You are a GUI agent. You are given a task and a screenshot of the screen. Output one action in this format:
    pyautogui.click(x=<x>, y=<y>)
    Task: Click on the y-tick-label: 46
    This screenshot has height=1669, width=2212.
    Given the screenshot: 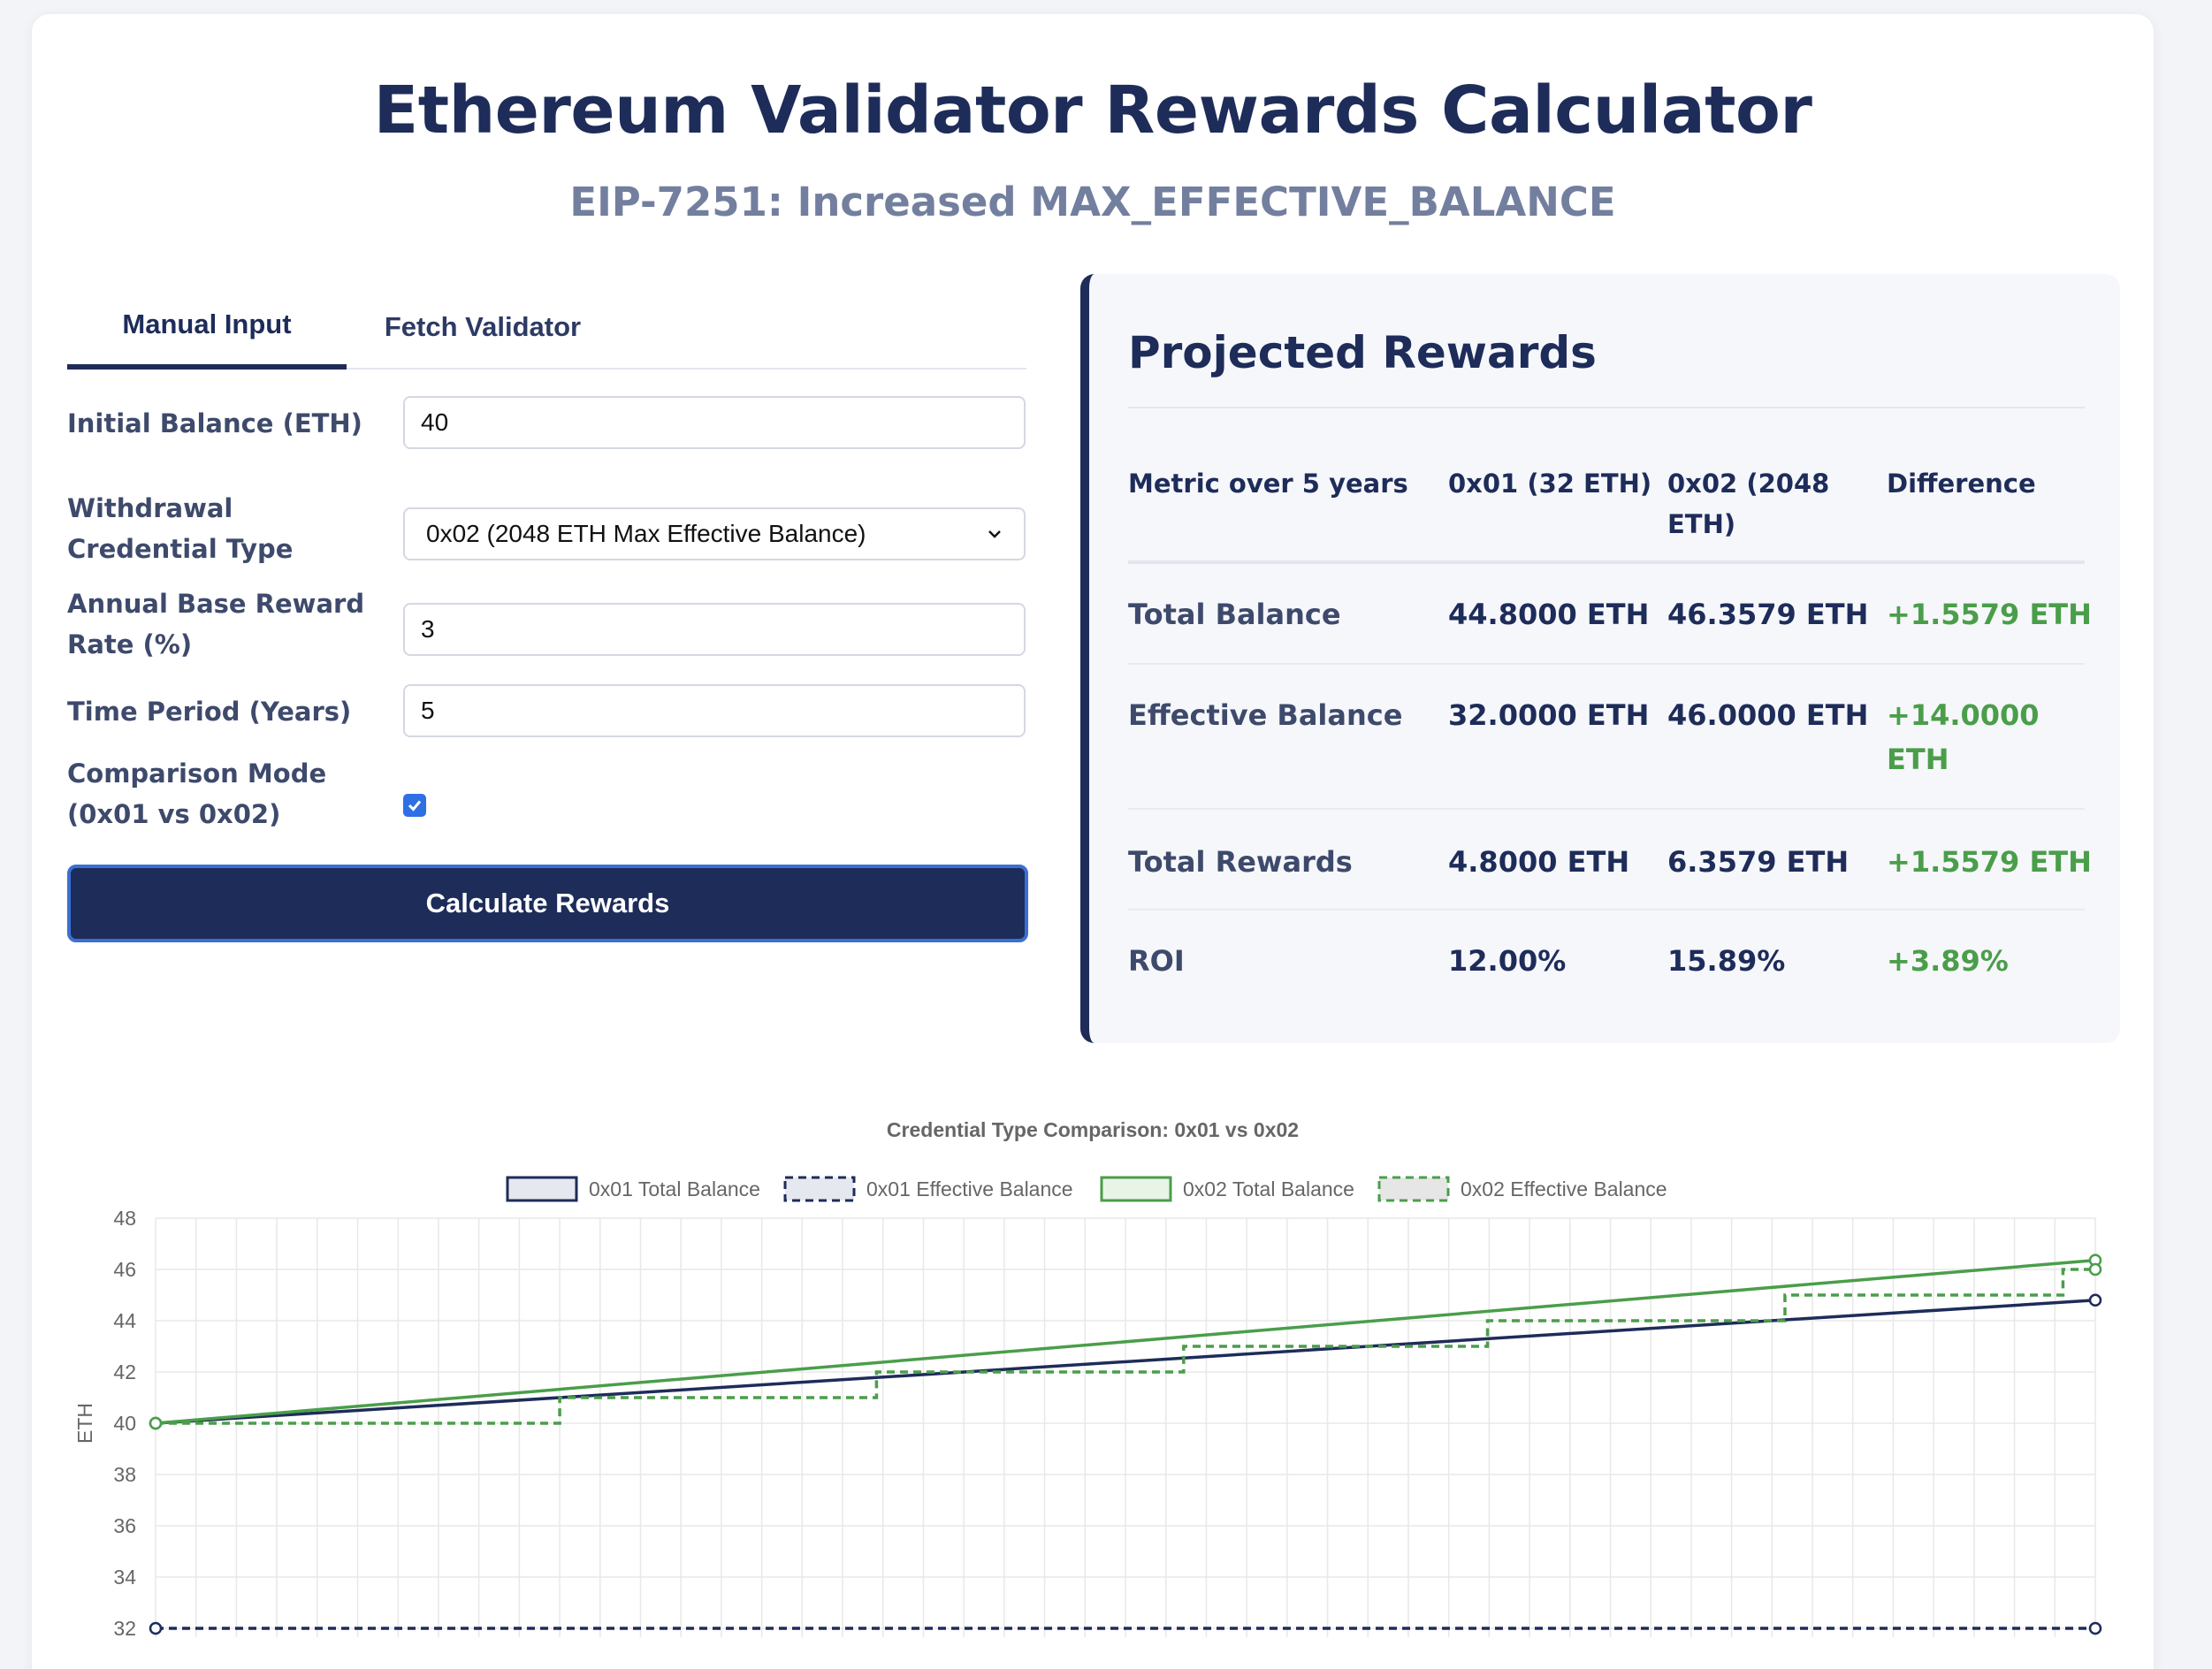 What is the action you would take?
    pyautogui.click(x=124, y=1270)
    